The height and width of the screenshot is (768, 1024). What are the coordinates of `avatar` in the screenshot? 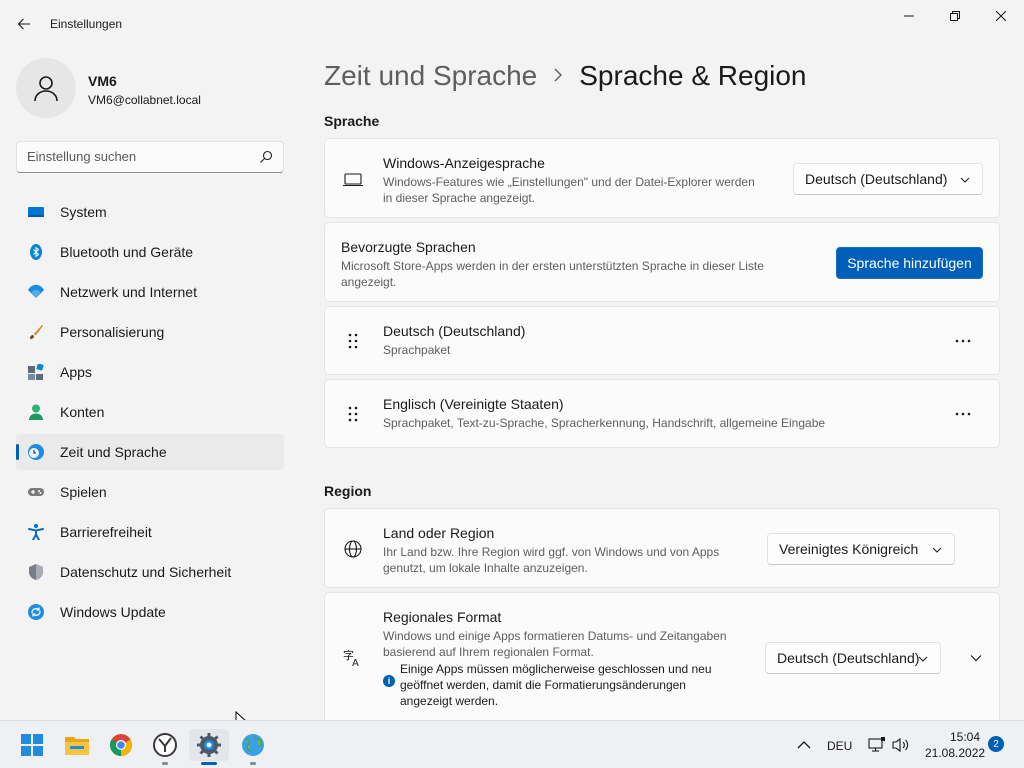 It's located at (46, 88).